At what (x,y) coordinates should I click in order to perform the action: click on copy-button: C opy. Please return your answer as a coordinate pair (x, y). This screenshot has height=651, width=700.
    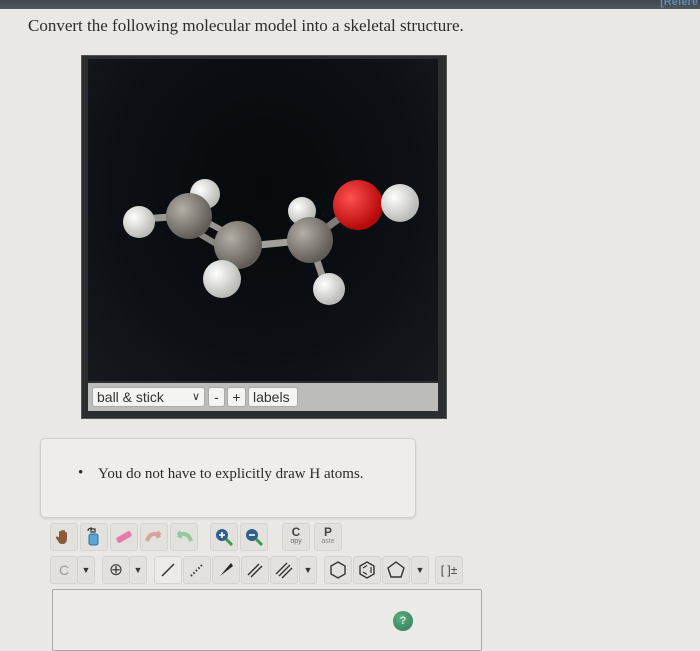
    Looking at the image, I should click on (296, 537).